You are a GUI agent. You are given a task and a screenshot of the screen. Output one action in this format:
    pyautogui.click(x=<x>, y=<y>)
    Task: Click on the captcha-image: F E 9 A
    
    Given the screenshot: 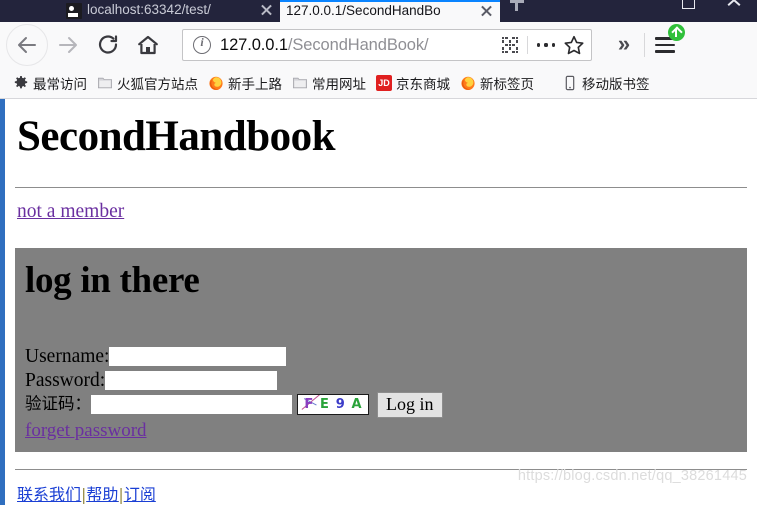 What is the action you would take?
    pyautogui.click(x=333, y=405)
    